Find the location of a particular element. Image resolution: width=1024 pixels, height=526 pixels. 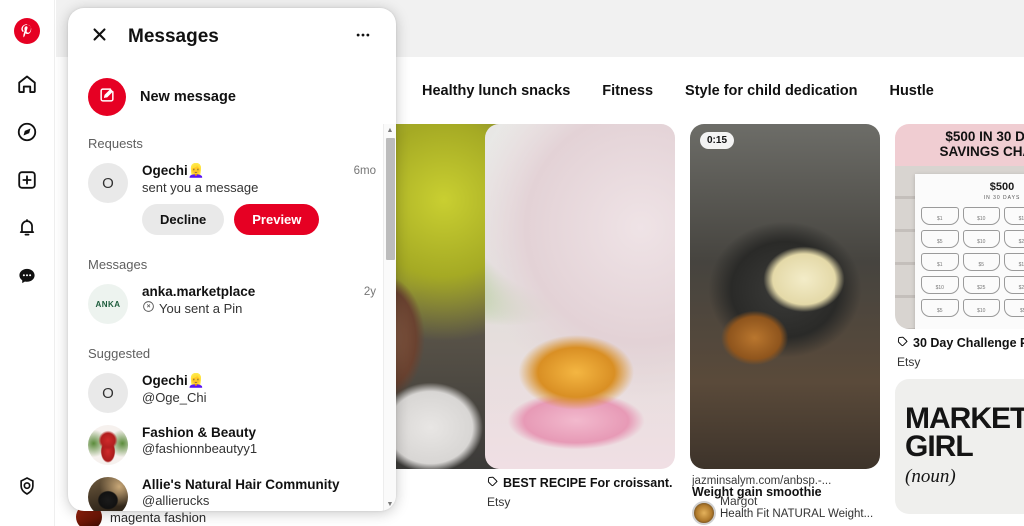

scrollbar-thumb is located at coordinates (390, 199).